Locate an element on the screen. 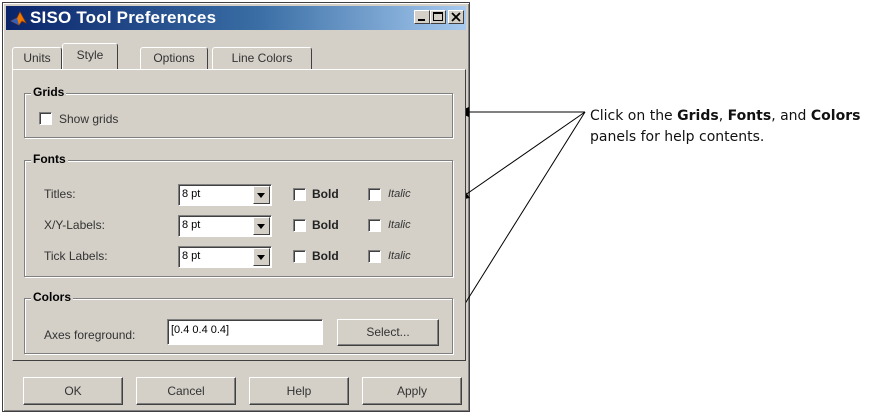  titles-font-size-select: 8 pt is located at coordinates (225, 195).